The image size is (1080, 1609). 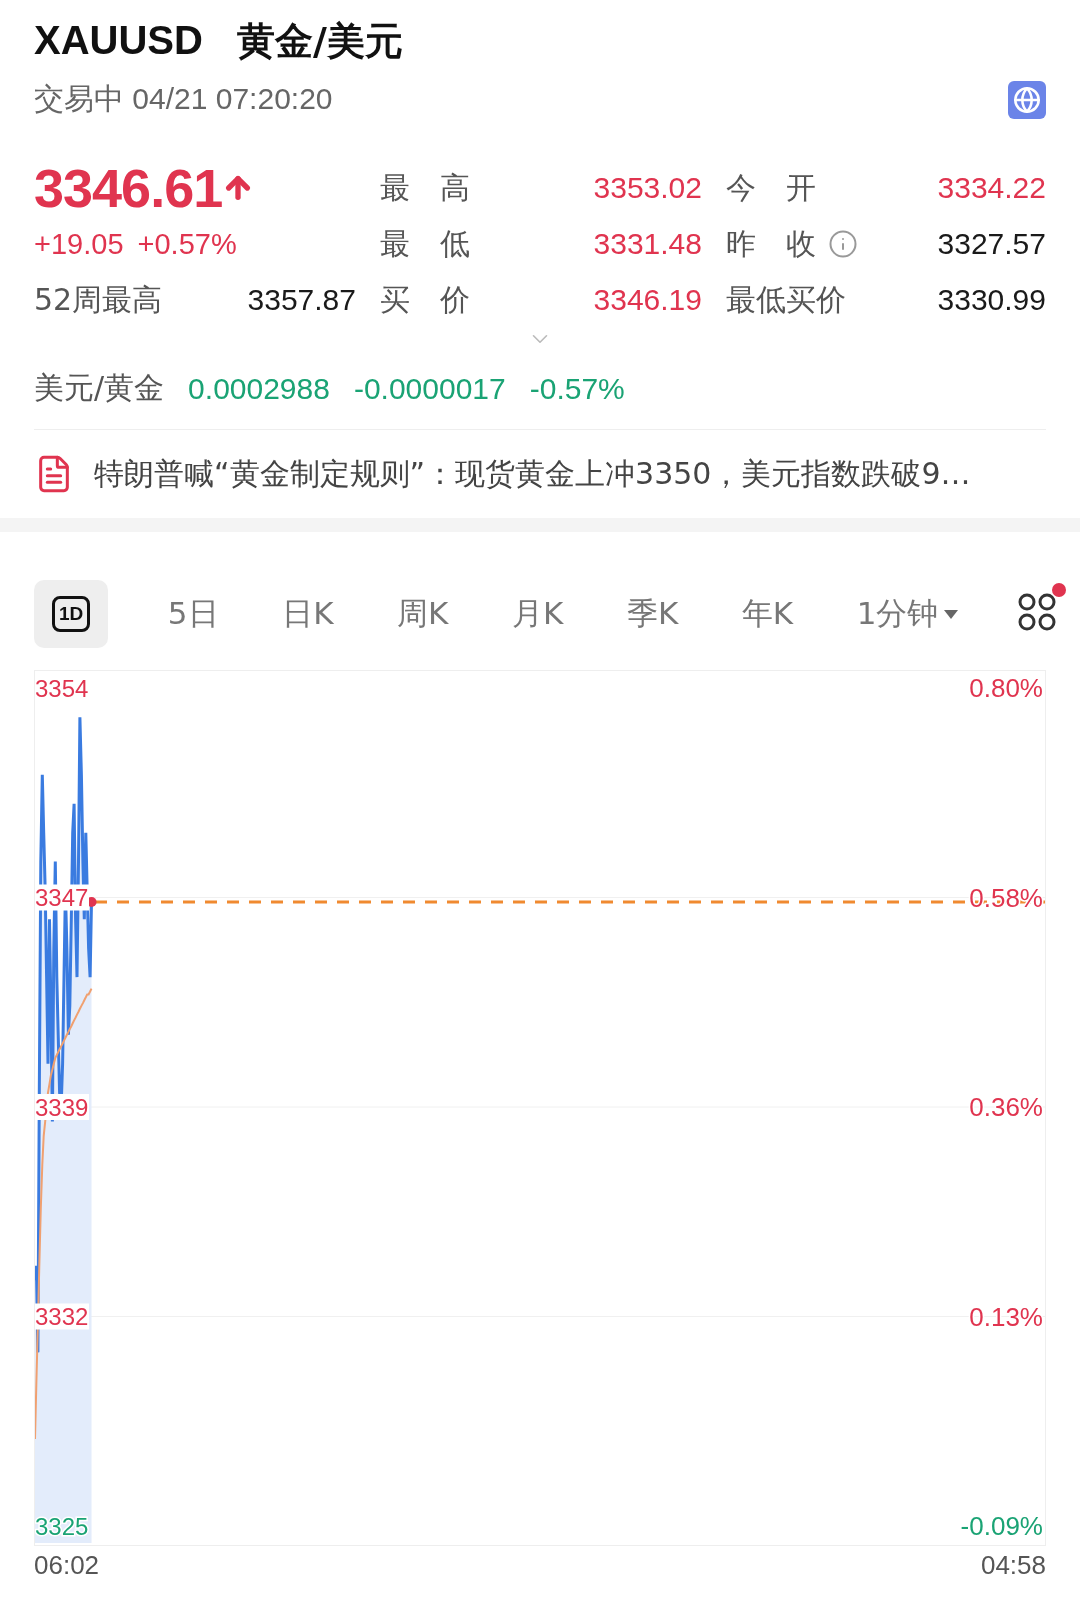 I want to click on axis-label: -0.09%, so click(x=1001, y=1526).